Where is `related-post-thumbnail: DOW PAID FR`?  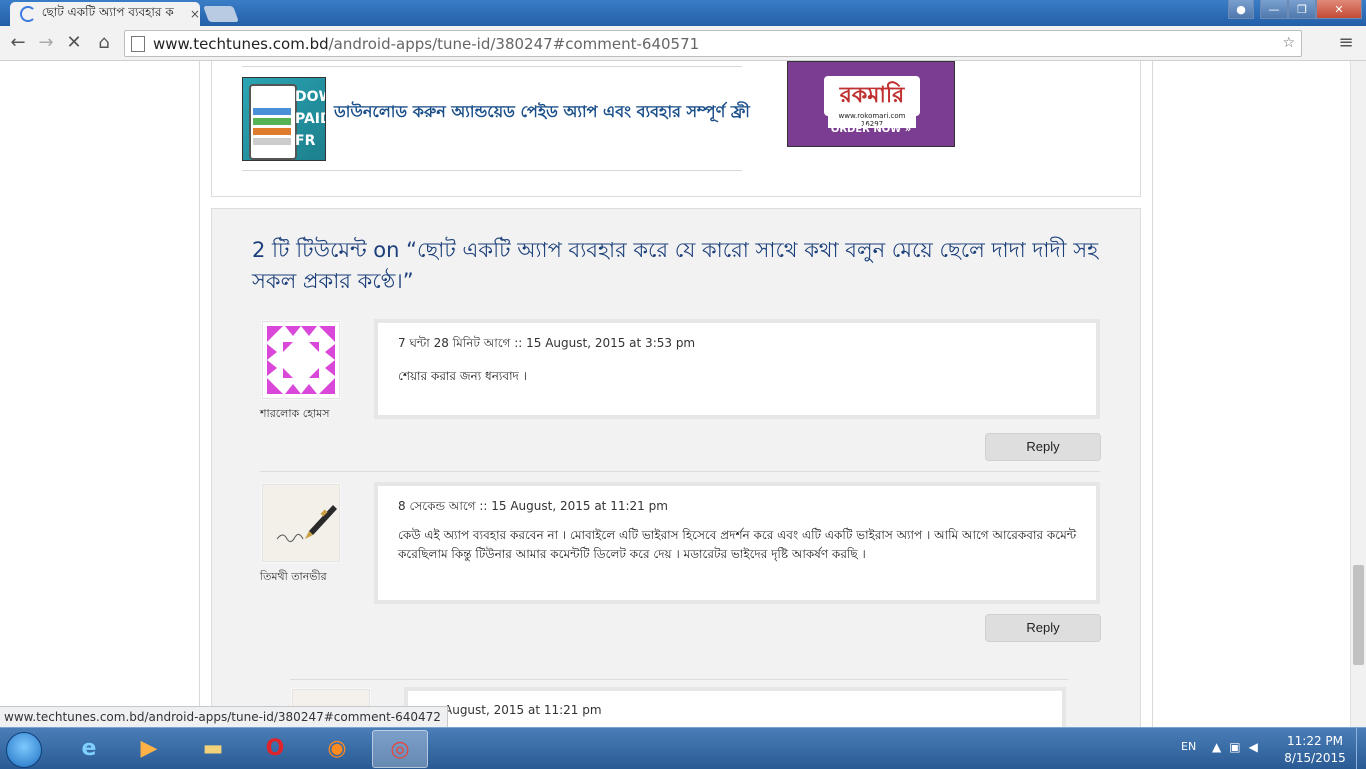 related-post-thumbnail: DOW PAID FR is located at coordinates (284, 119).